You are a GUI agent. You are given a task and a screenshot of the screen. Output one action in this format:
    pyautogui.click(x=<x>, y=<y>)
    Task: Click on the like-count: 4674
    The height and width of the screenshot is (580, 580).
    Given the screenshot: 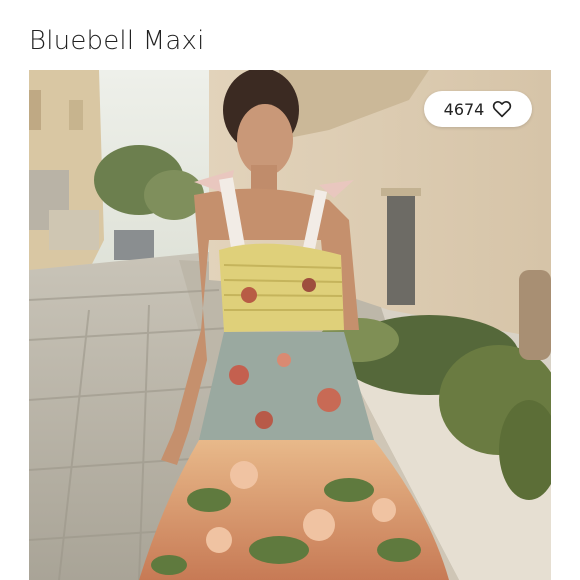 What is the action you would take?
    pyautogui.click(x=464, y=109)
    